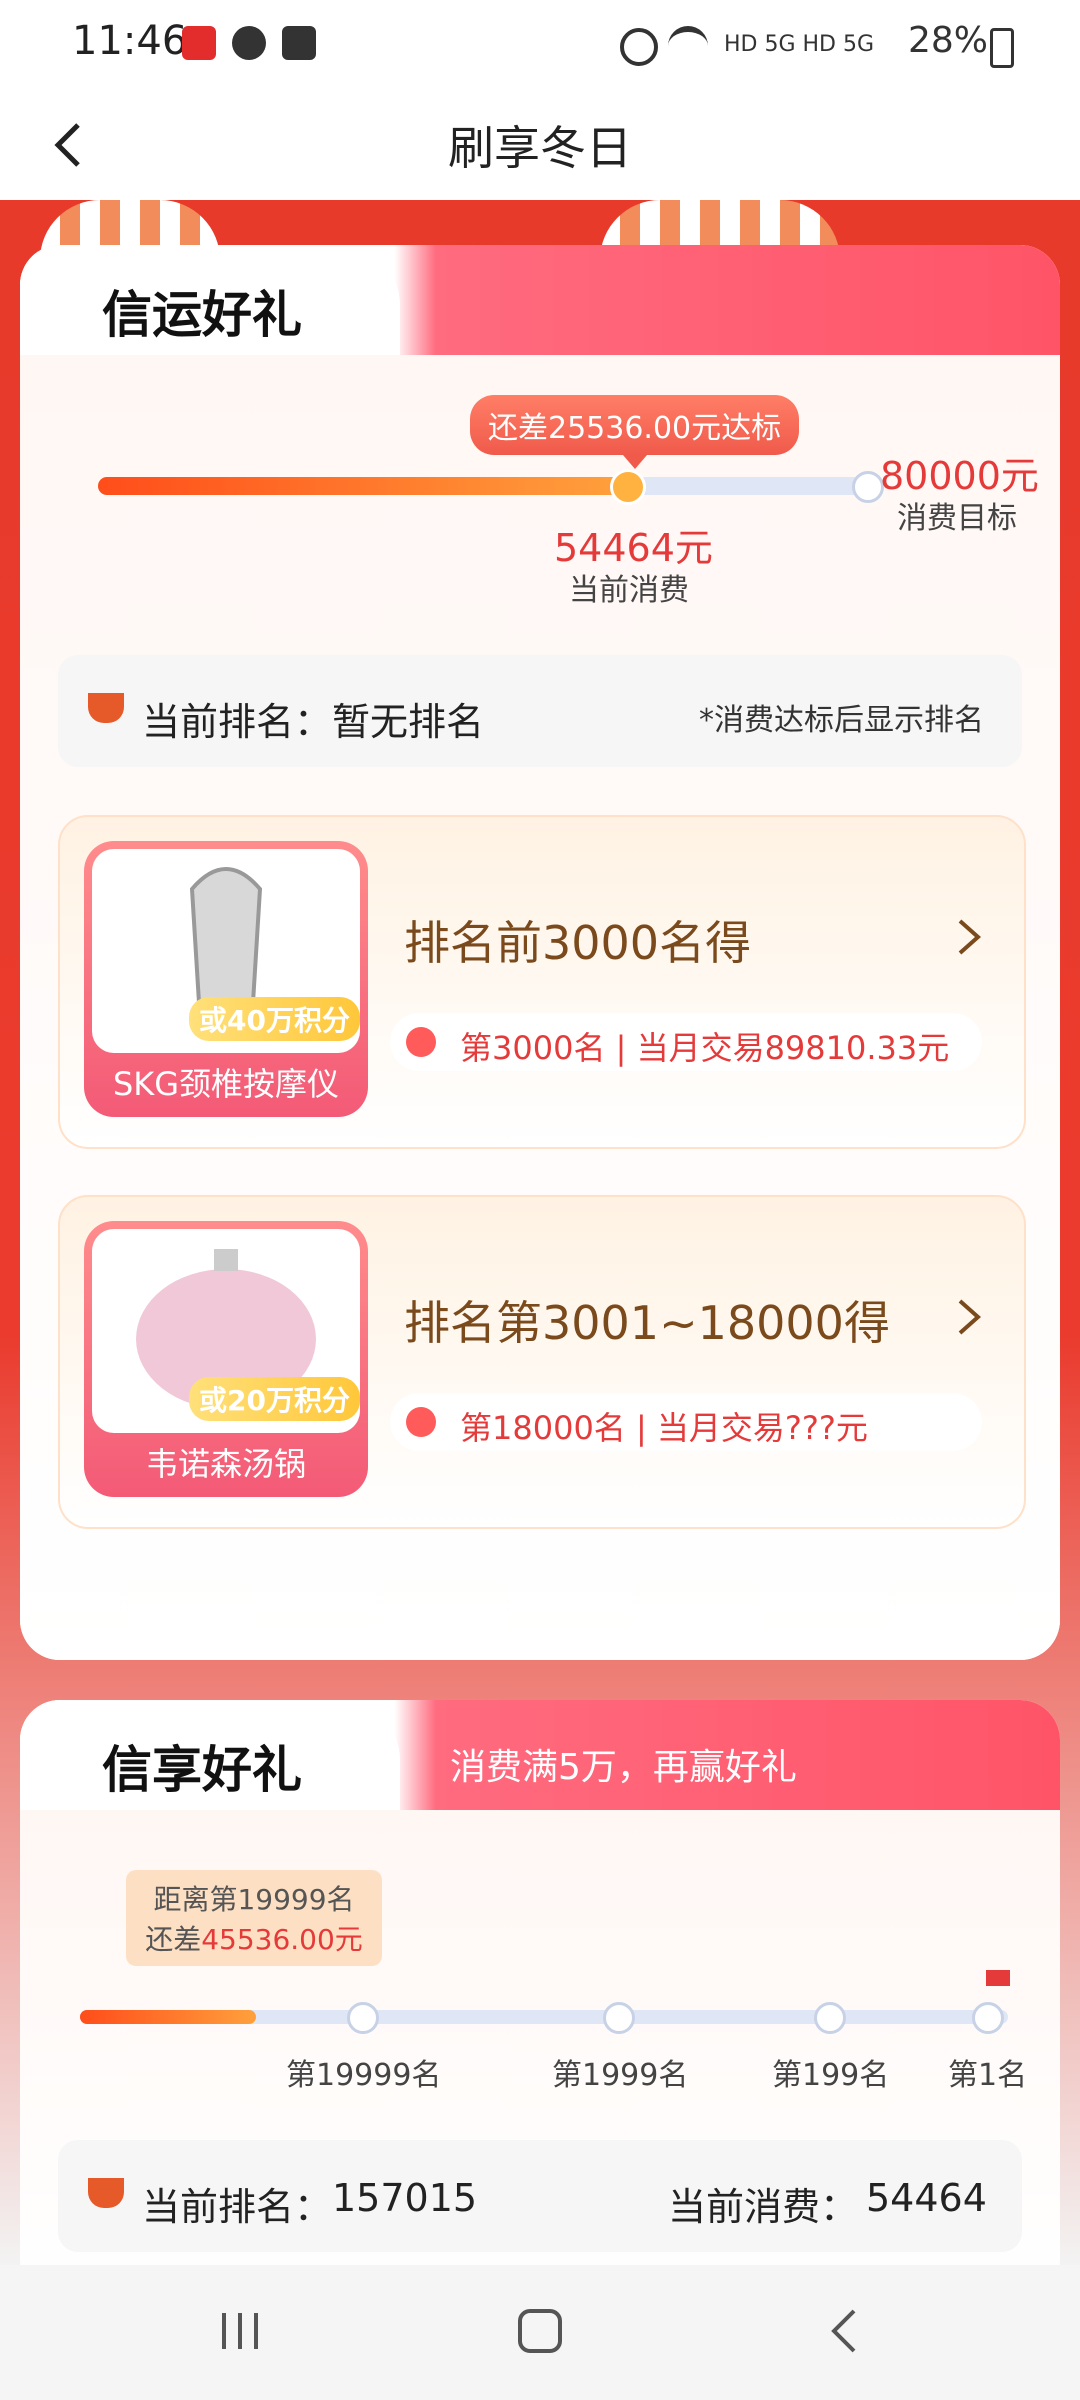 Image resolution: width=1080 pixels, height=2400 pixels. What do you see at coordinates (240, 2331) in the screenshot?
I see `recent-apps-icon` at bounding box center [240, 2331].